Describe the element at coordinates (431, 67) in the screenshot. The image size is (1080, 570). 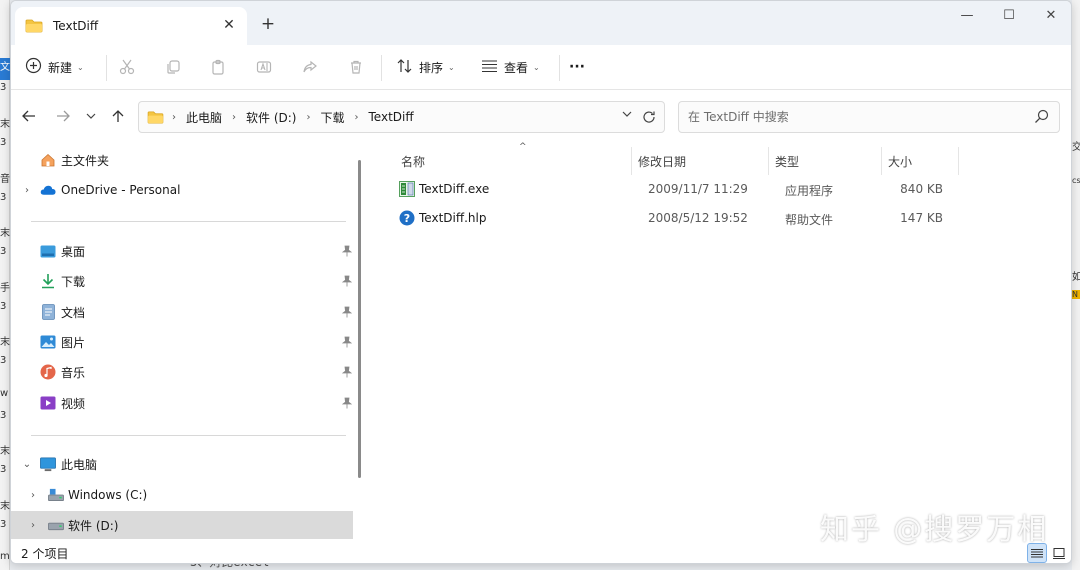
I see `sort-label: 排序` at that location.